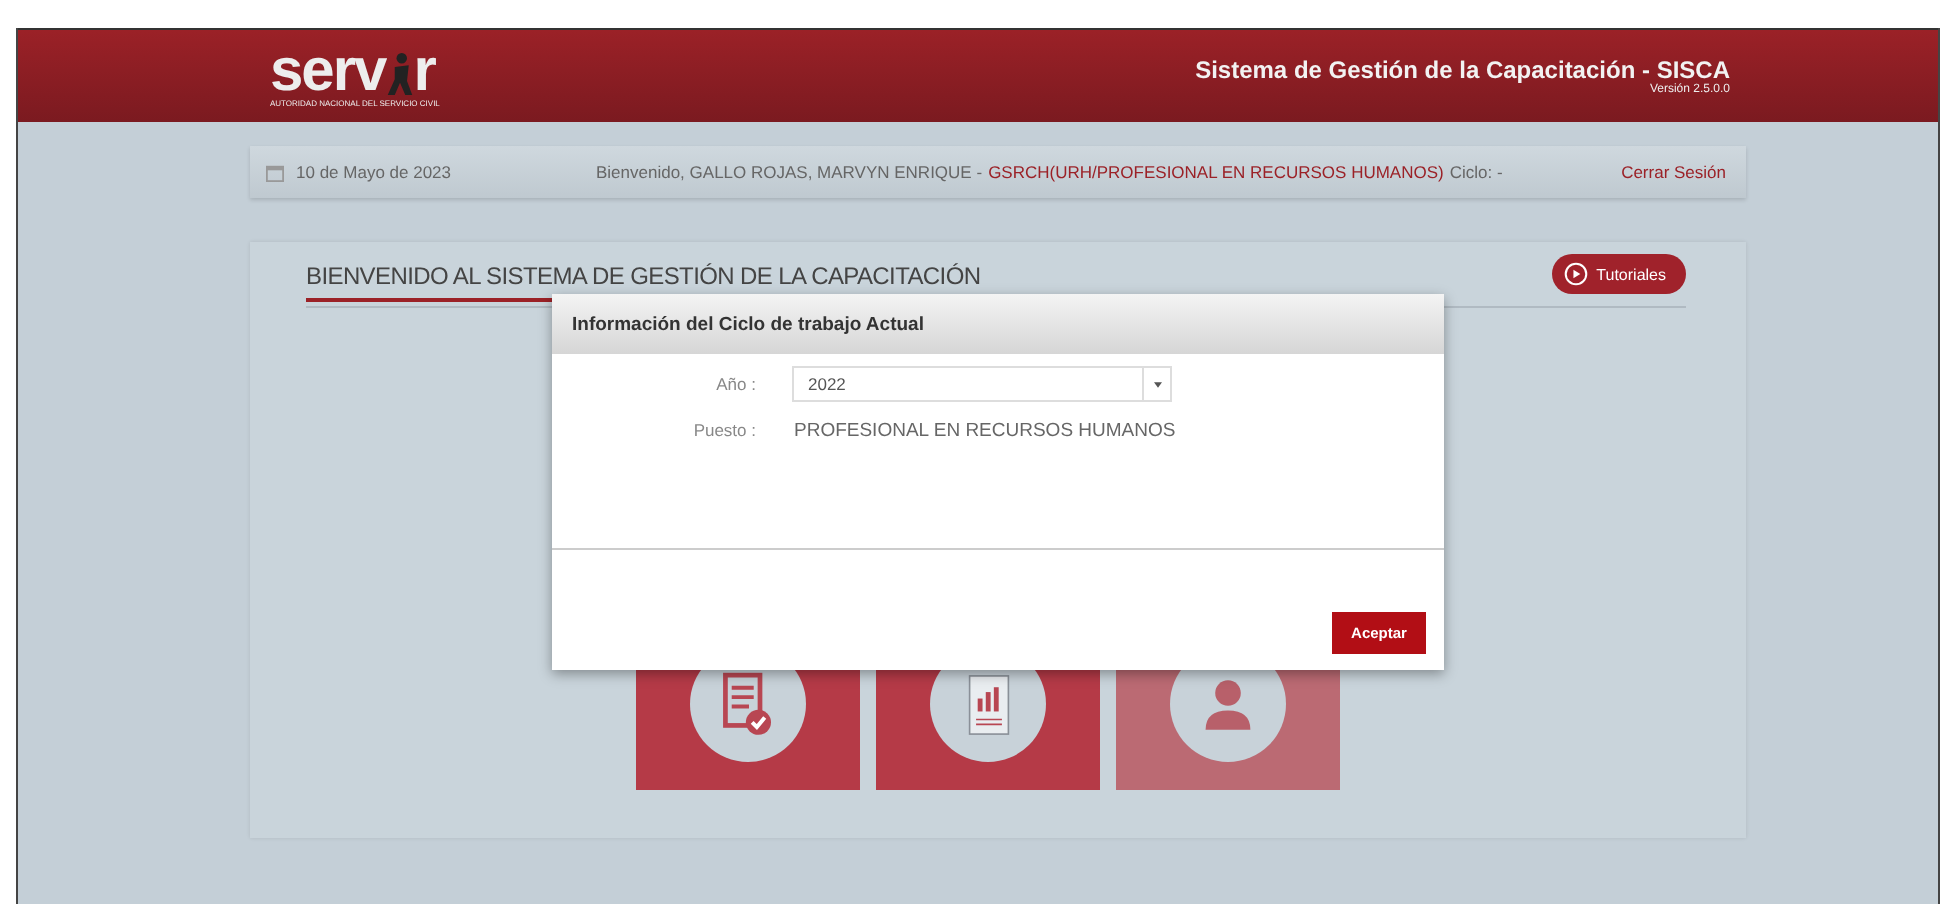  What do you see at coordinates (724, 430) in the screenshot?
I see `position-label: Puesto :` at bounding box center [724, 430].